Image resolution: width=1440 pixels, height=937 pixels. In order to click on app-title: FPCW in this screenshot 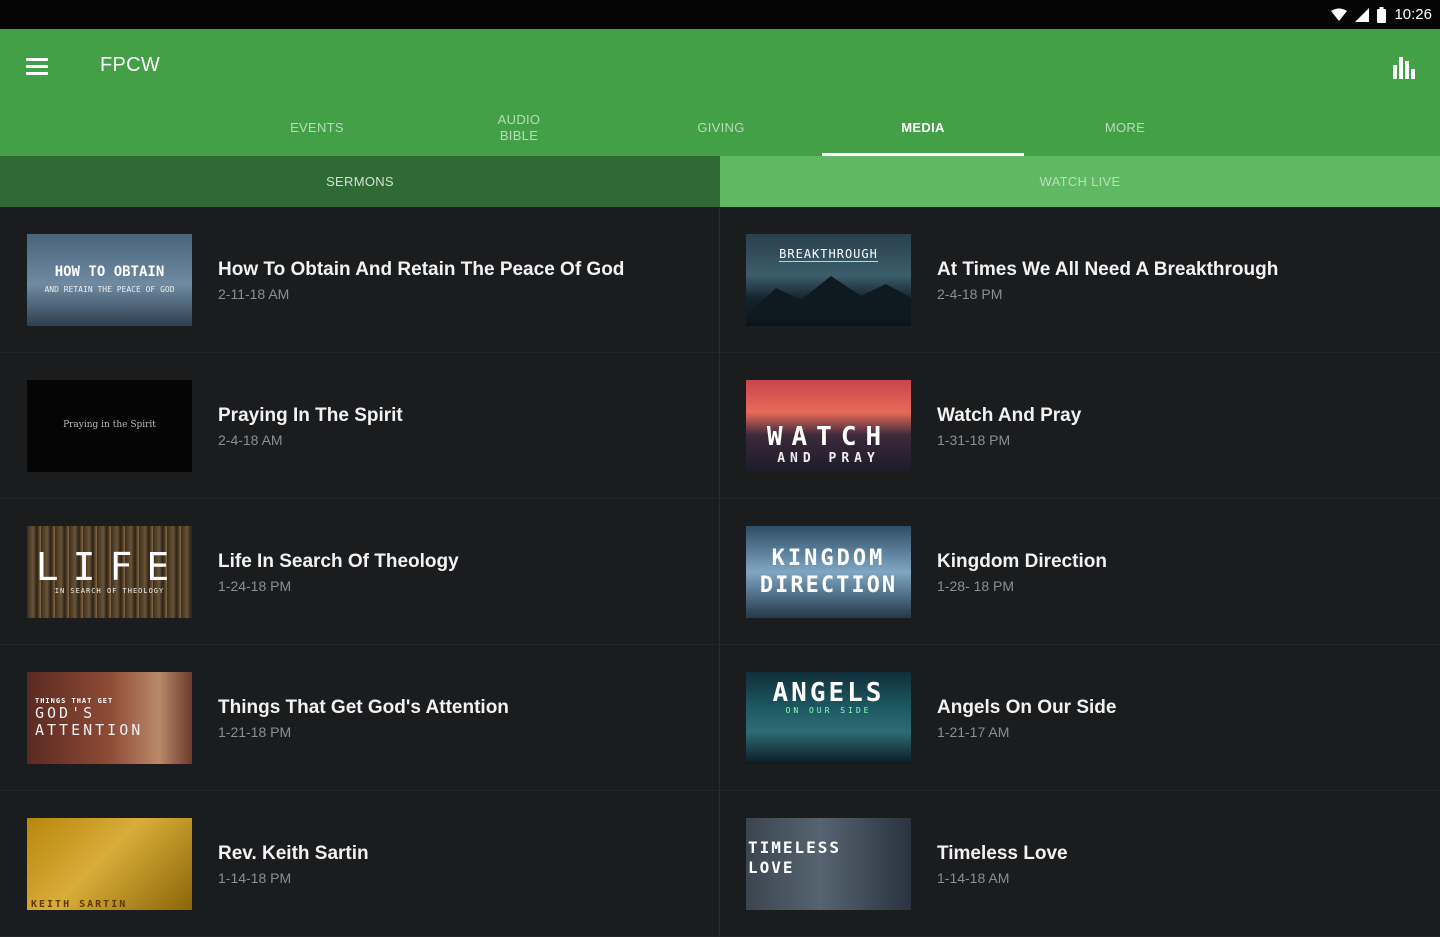, I will do `click(130, 65)`.